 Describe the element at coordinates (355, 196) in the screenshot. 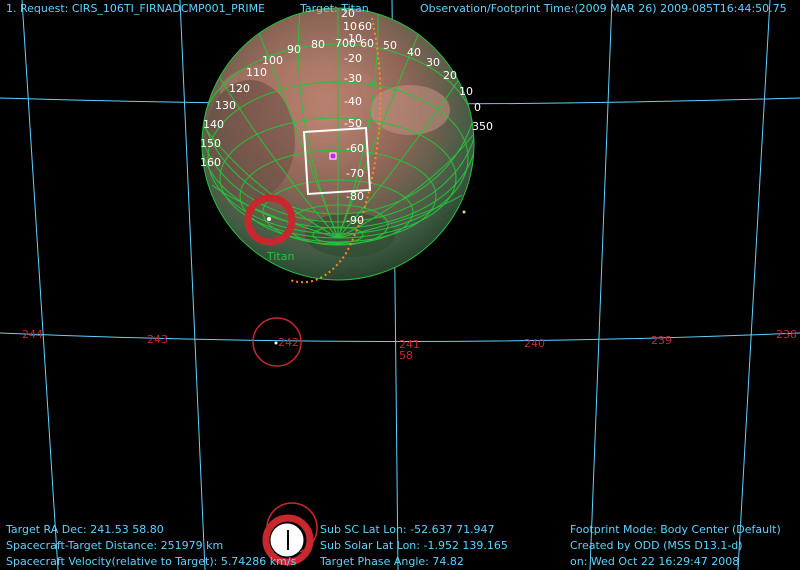

I see `svg-text: -80` at that location.